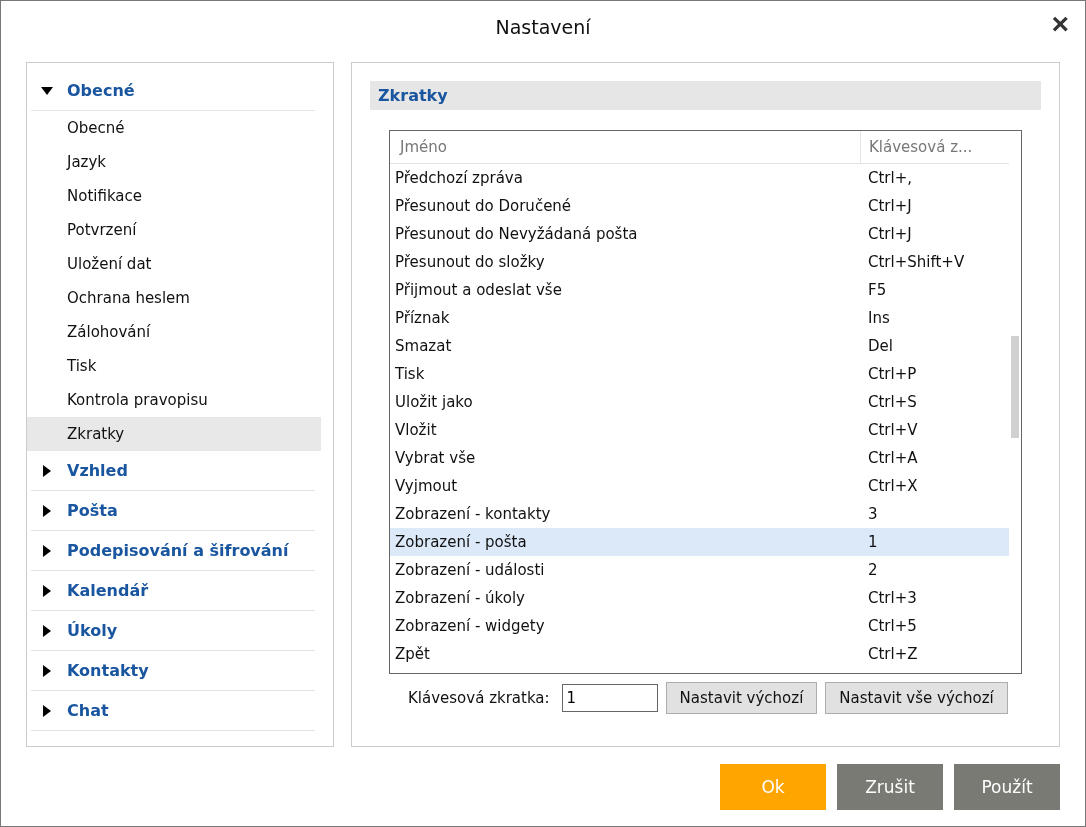  I want to click on sidebar-item: Obecné, so click(180, 128).